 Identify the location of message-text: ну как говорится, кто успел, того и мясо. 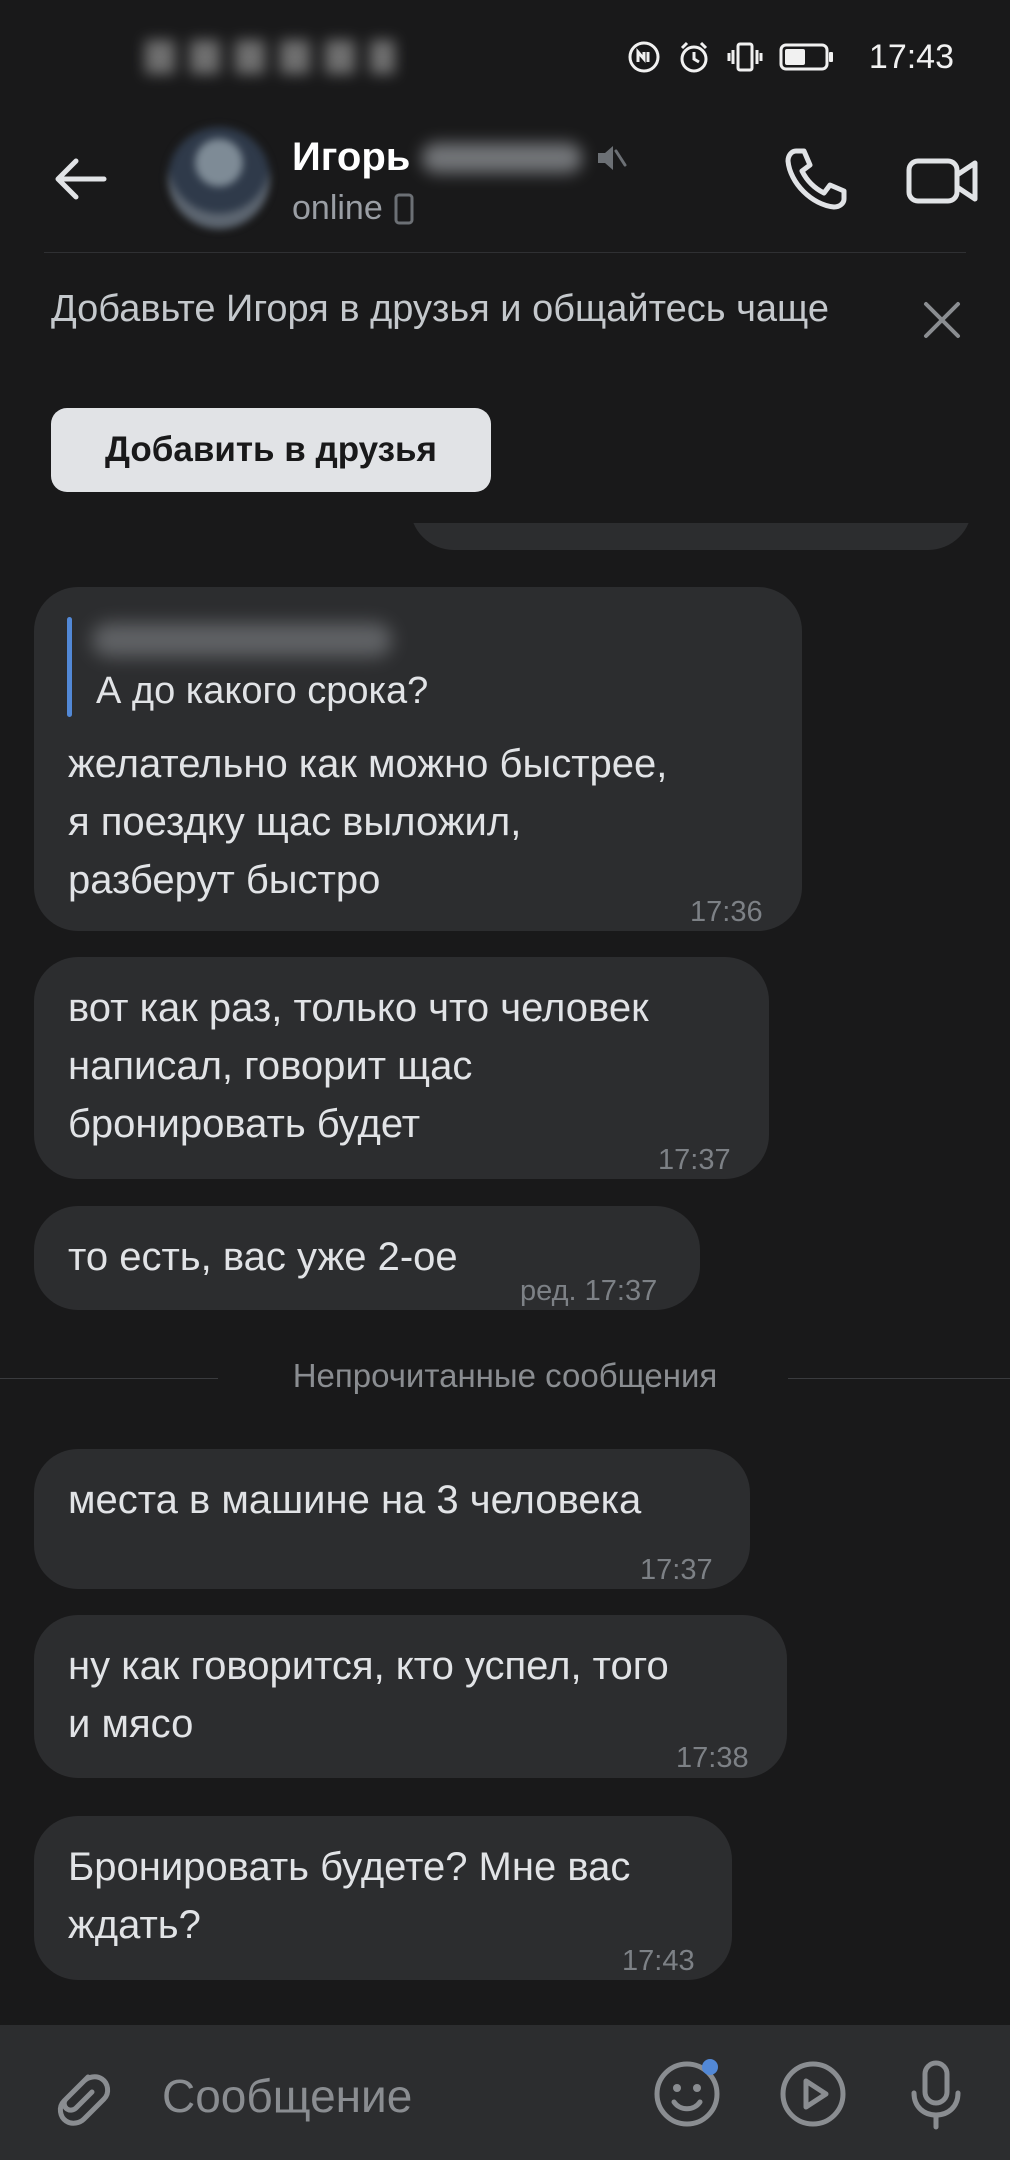
(368, 1695).